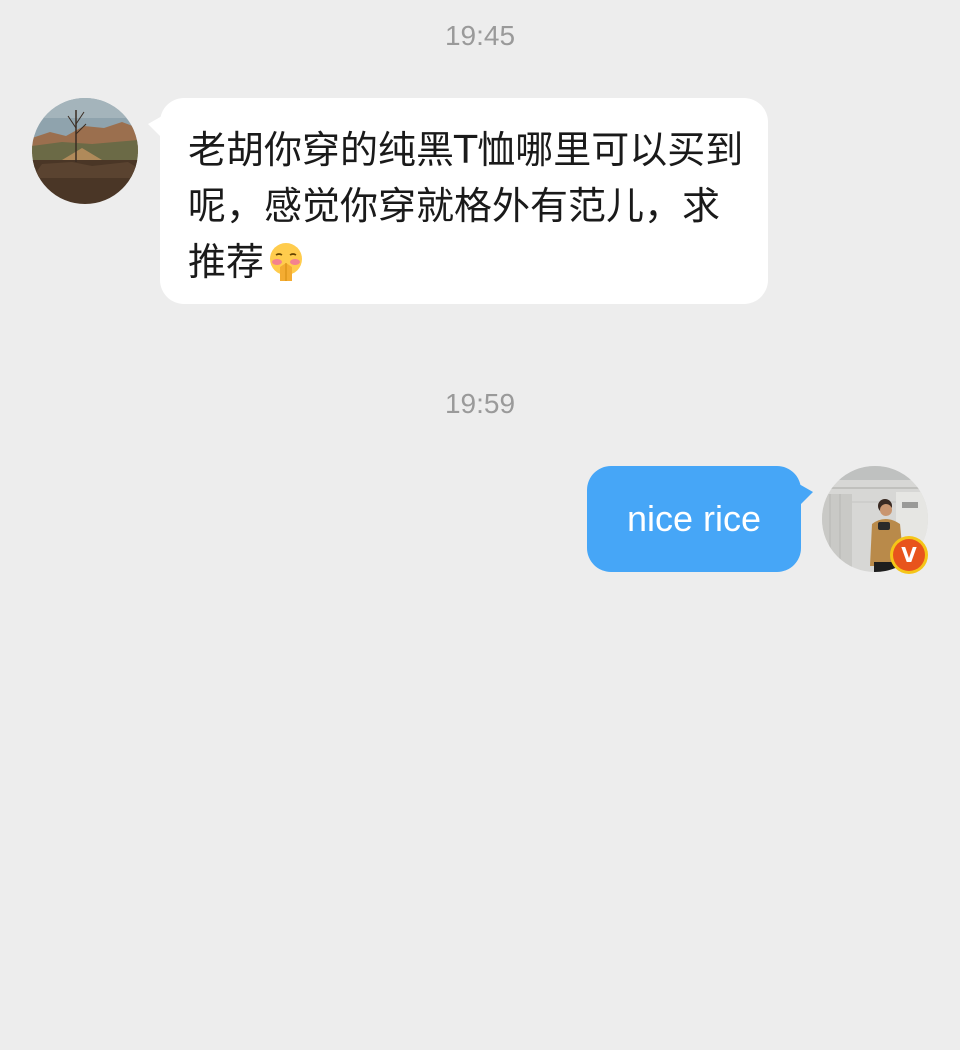  I want to click on landscape-painting-icon, so click(85, 151).